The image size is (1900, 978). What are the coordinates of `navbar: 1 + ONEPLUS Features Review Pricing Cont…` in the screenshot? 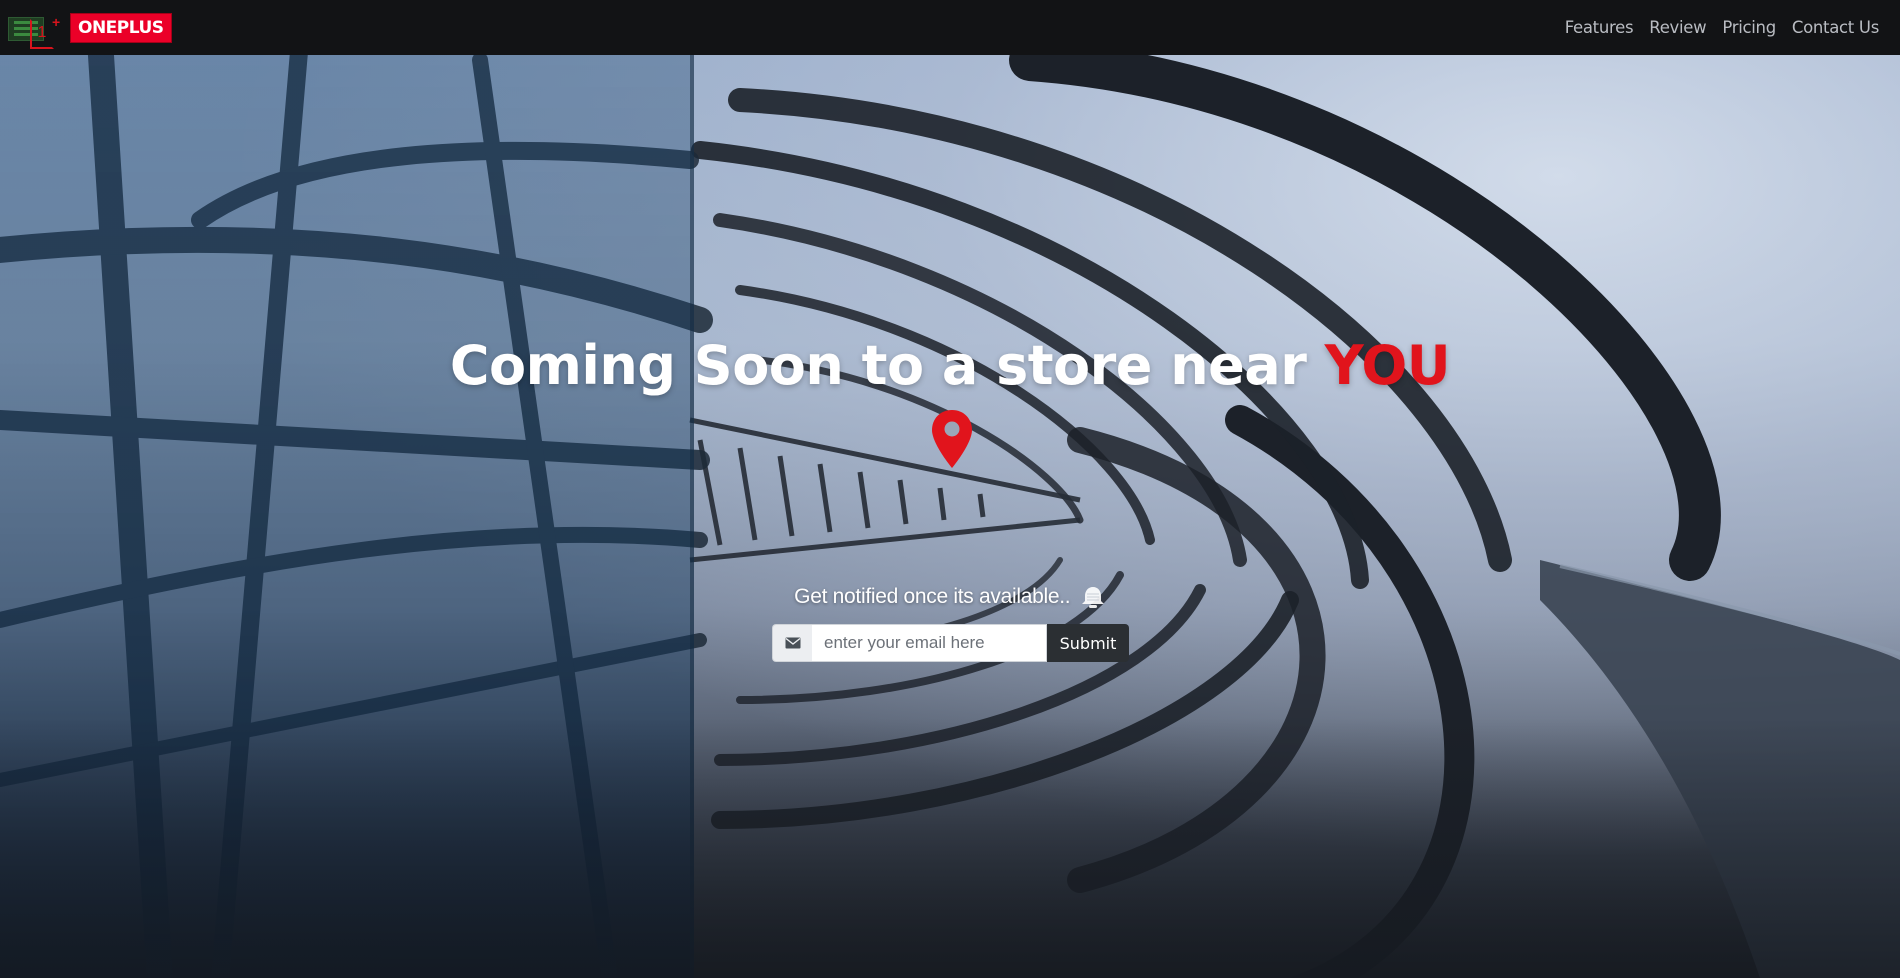 It's located at (950, 27).